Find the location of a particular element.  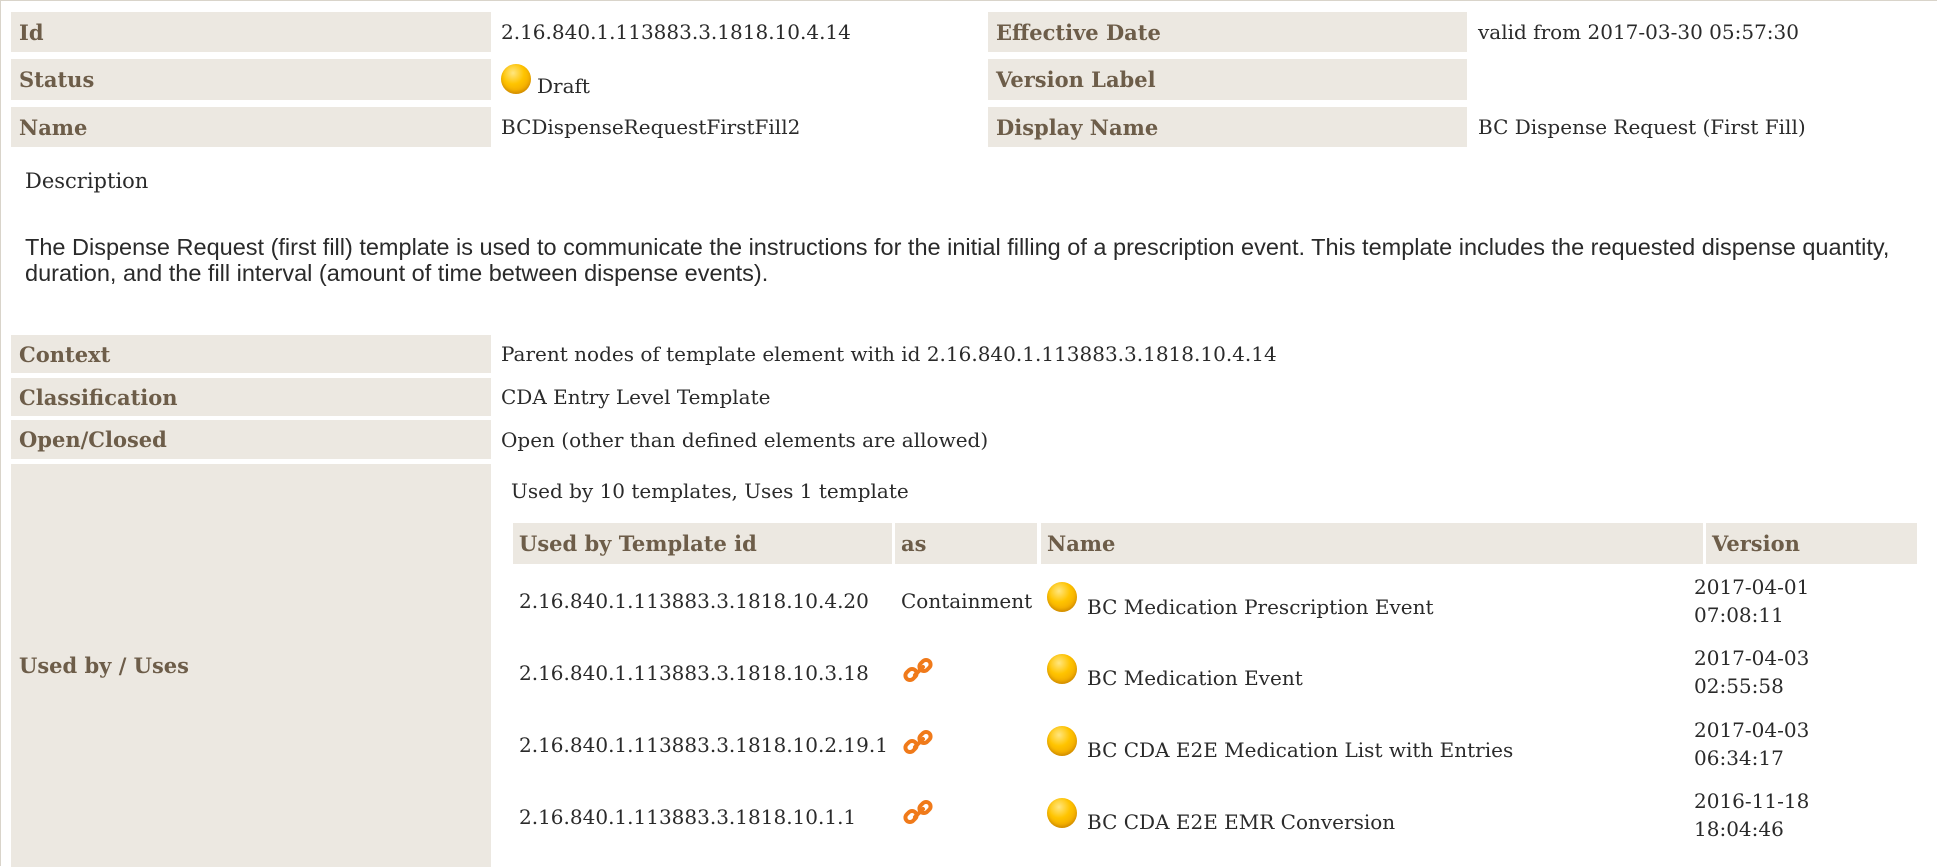

status-draft-ball-icon is located at coordinates (516, 79).